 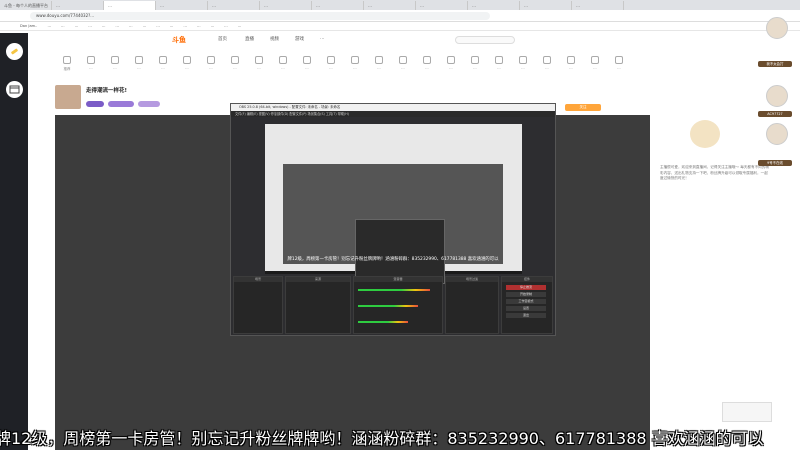 I want to click on nav-item: 首页, so click(x=222, y=39).